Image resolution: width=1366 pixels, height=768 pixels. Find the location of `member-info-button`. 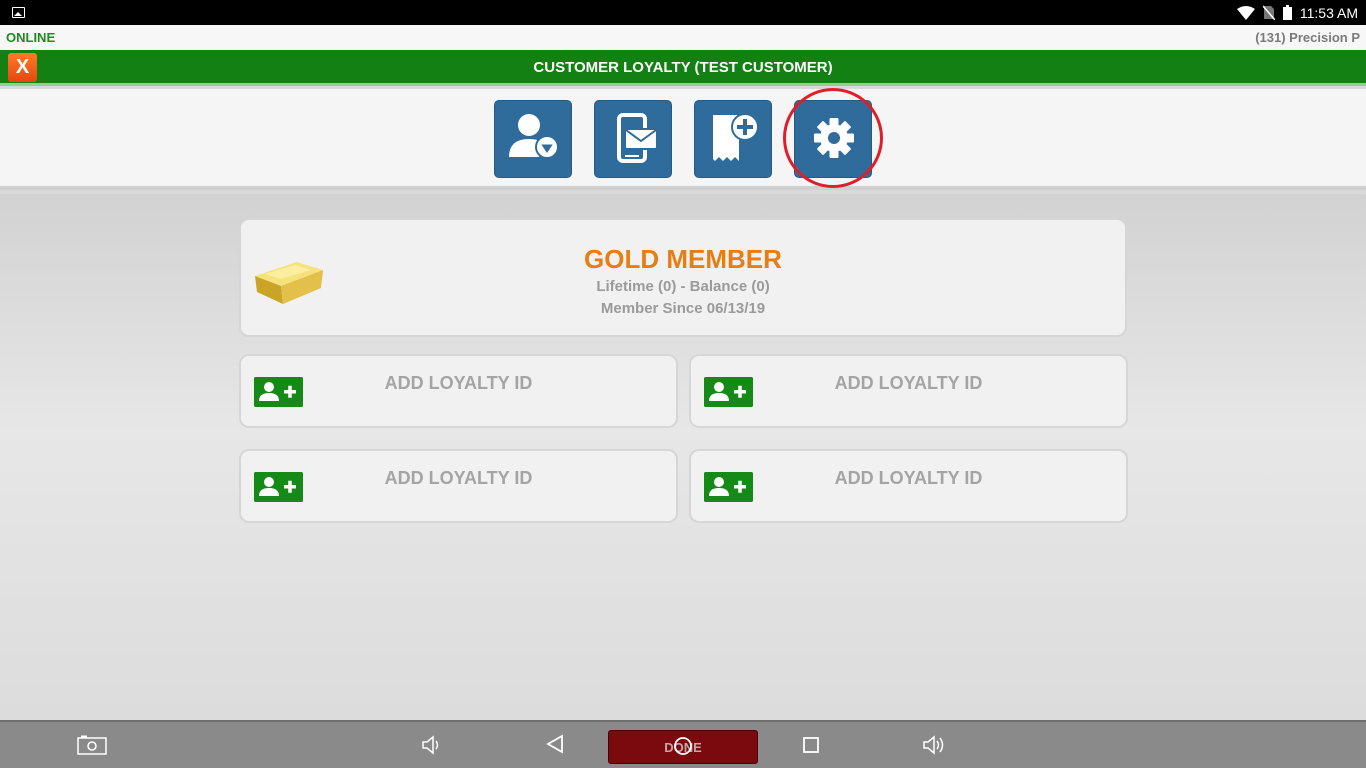

member-info-button is located at coordinates (533, 139).